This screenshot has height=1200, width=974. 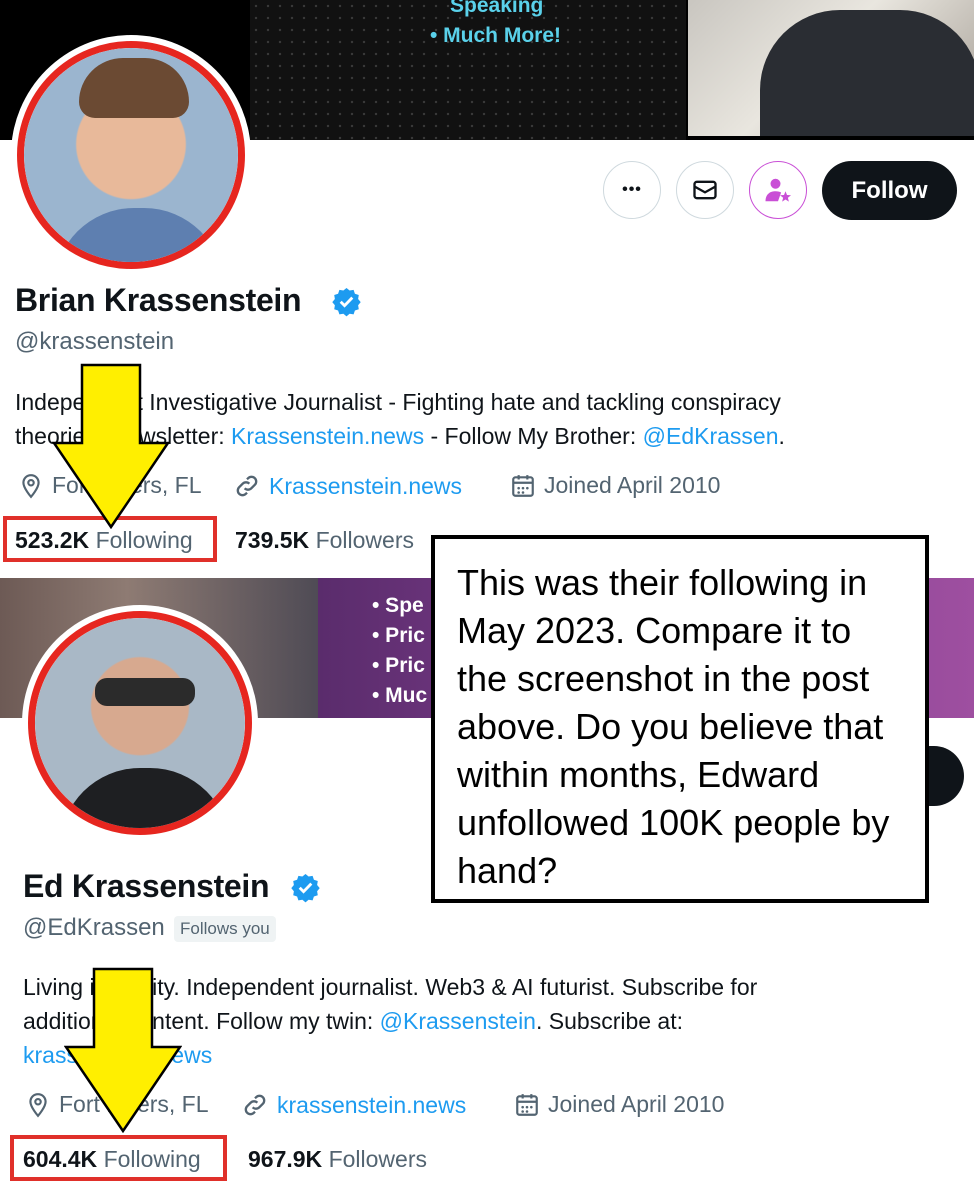 What do you see at coordinates (353, 1105) in the screenshot?
I see `website: krassenstein.news` at bounding box center [353, 1105].